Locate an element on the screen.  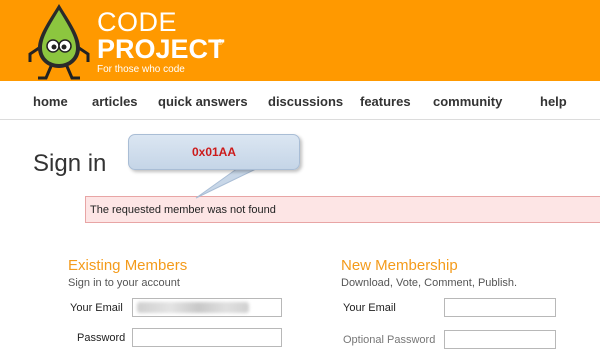
existing-password-input is located at coordinates (207, 337).